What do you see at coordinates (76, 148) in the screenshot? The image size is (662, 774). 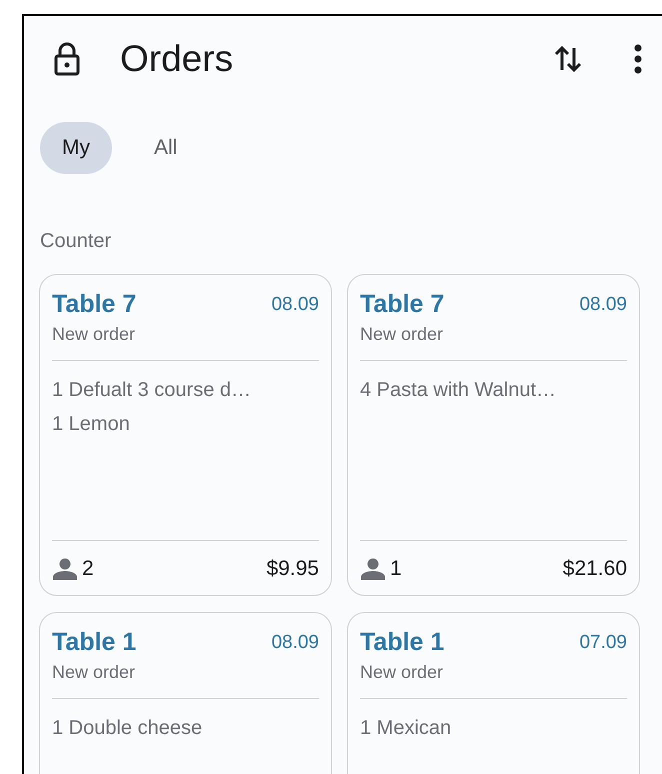 I see `filter-tab: My` at bounding box center [76, 148].